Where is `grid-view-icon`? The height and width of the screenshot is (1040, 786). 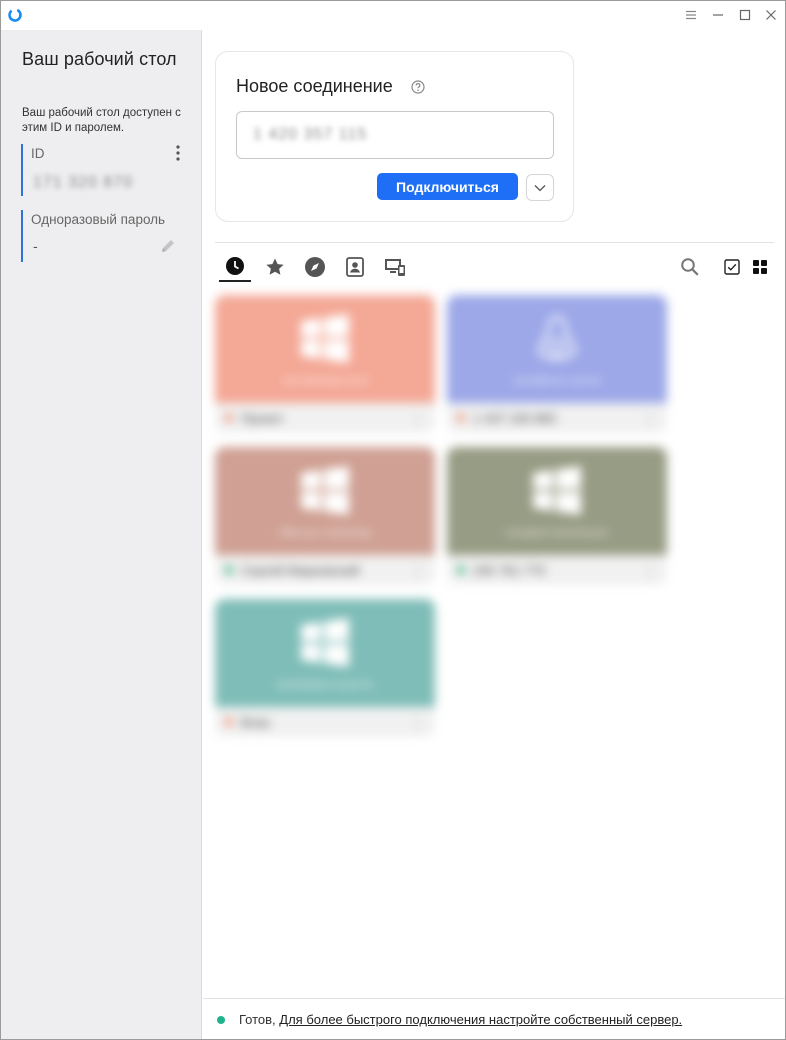 grid-view-icon is located at coordinates (760, 267).